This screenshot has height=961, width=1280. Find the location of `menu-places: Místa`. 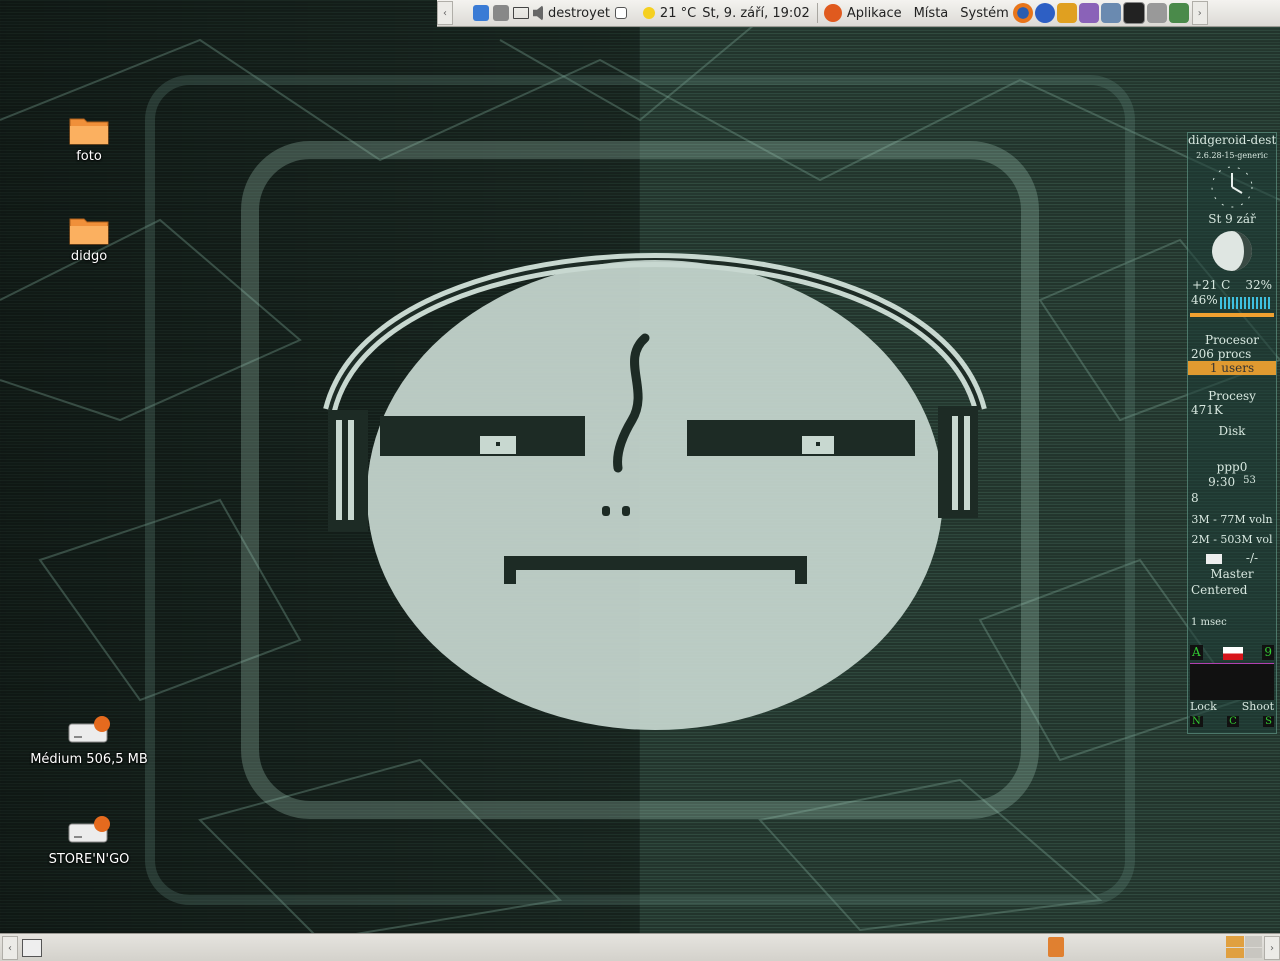

menu-places: Místa is located at coordinates (931, 13).